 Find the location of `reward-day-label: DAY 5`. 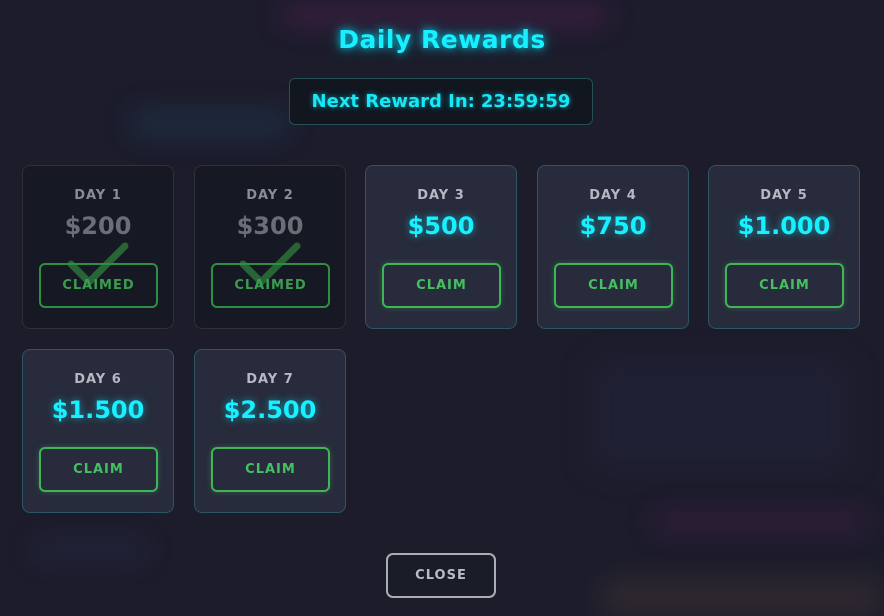

reward-day-label: DAY 5 is located at coordinates (784, 195).